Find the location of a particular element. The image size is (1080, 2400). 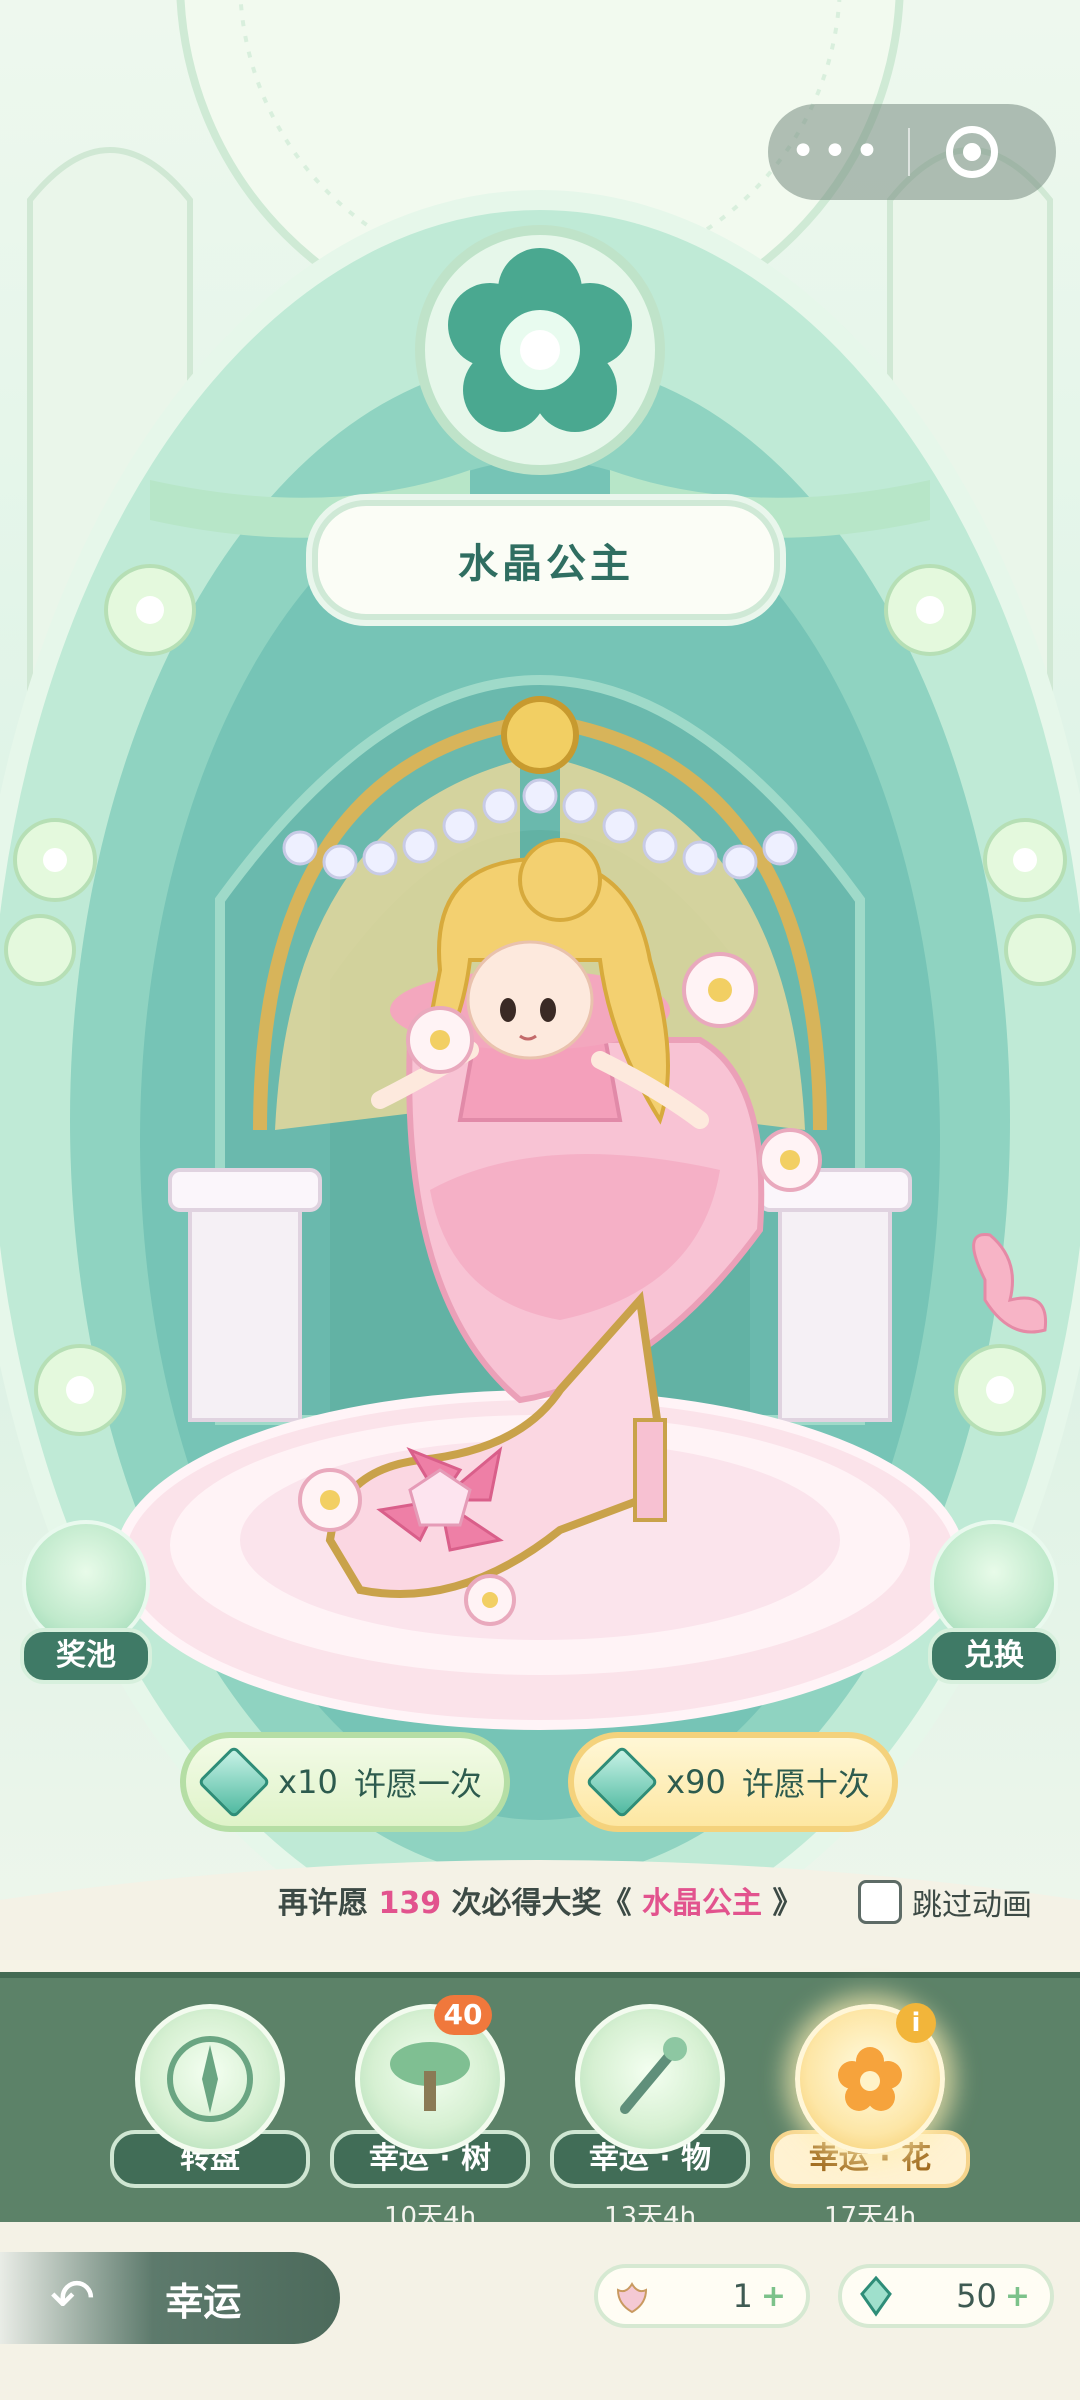

lotus-token-value: 1 is located at coordinates (742, 2296).